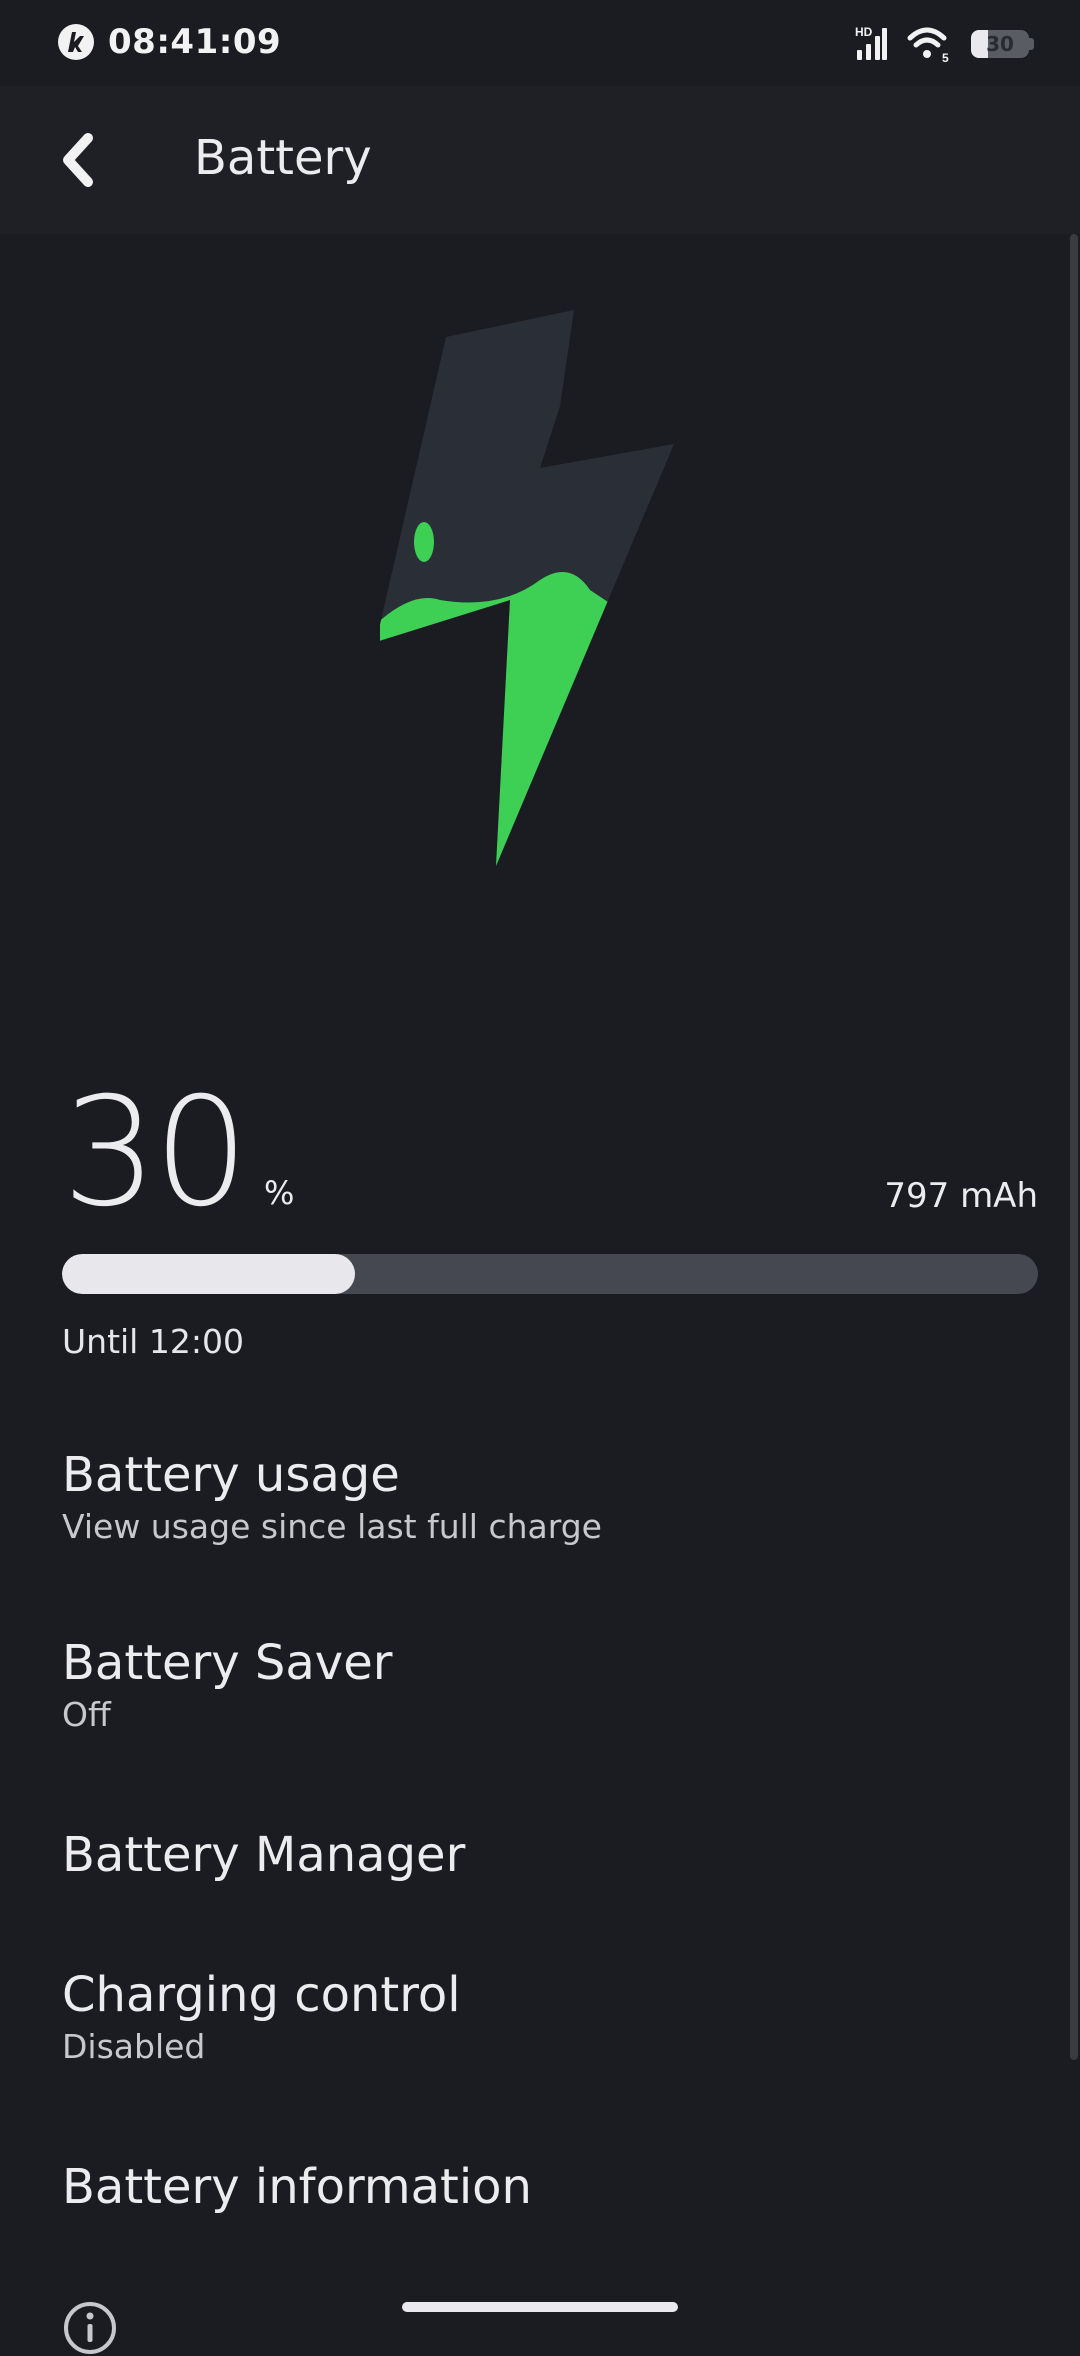  Describe the element at coordinates (208, 1274) in the screenshot. I see `battery-progress-fill` at that location.